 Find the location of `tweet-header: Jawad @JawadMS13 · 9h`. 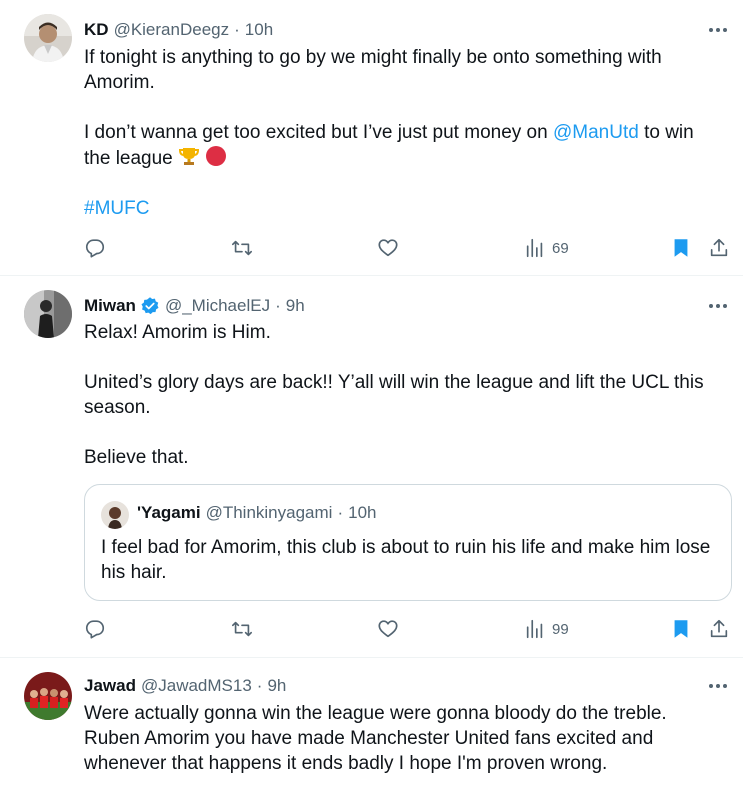

tweet-header: Jawad @JawadMS13 · 9h is located at coordinates (185, 686).